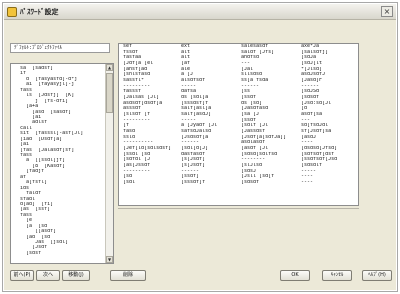 This screenshot has width=400, height=294. What do you see at coordinates (109, 93) in the screenshot?
I see `scroll-thumb` at bounding box center [109, 93].